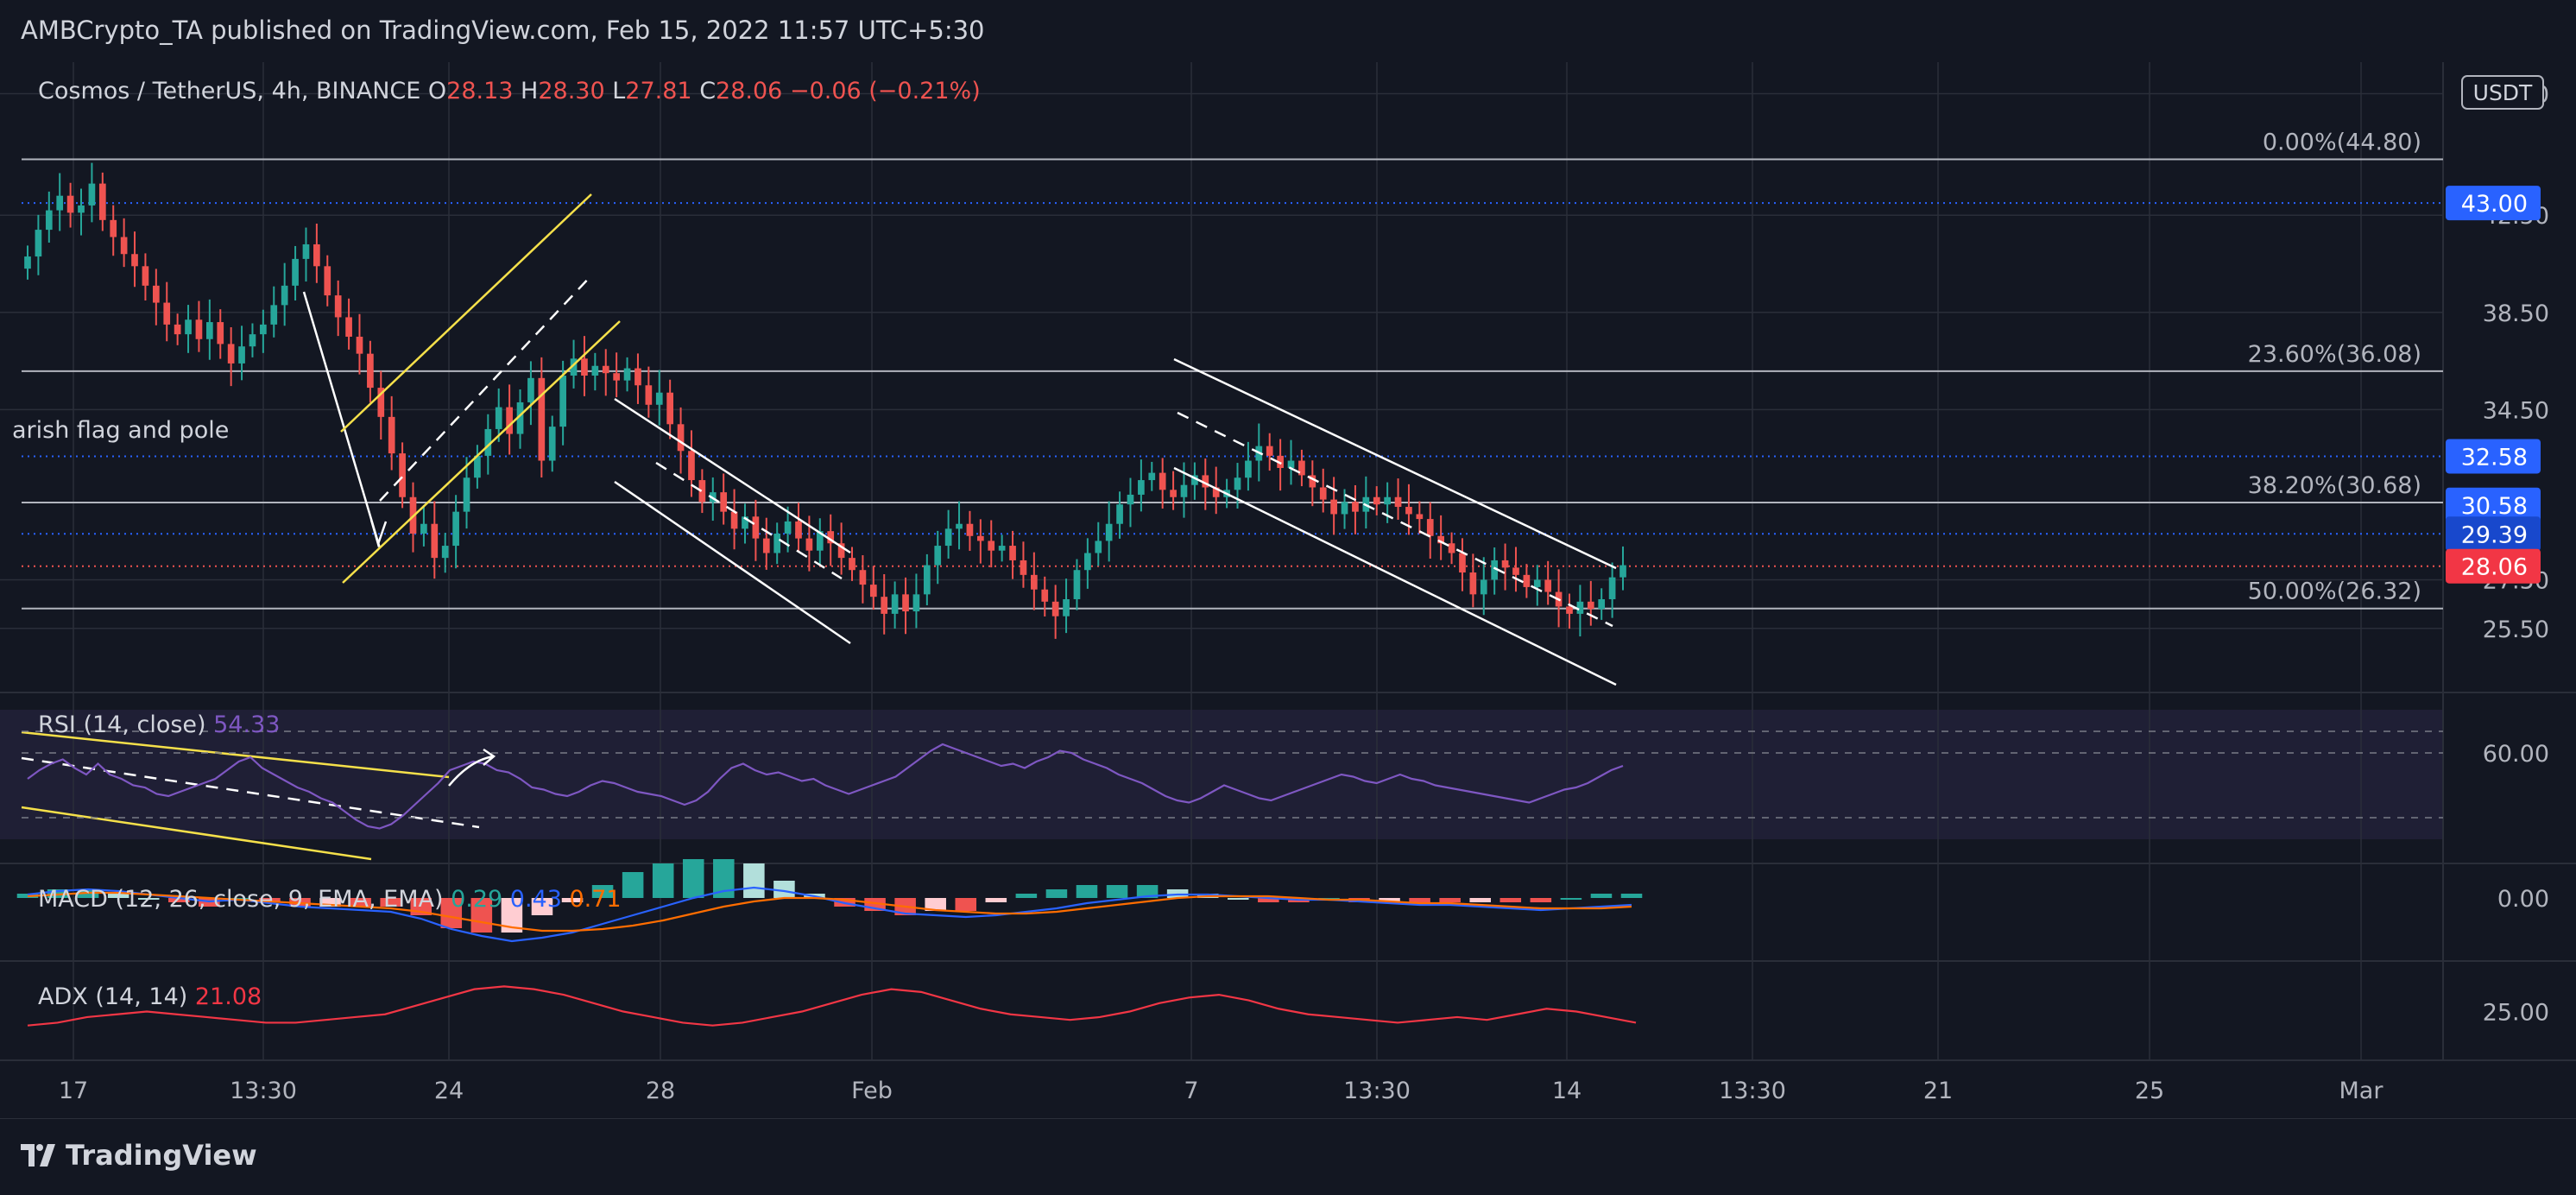  I want to click on price-tag-label: 29.39, so click(2494, 535).